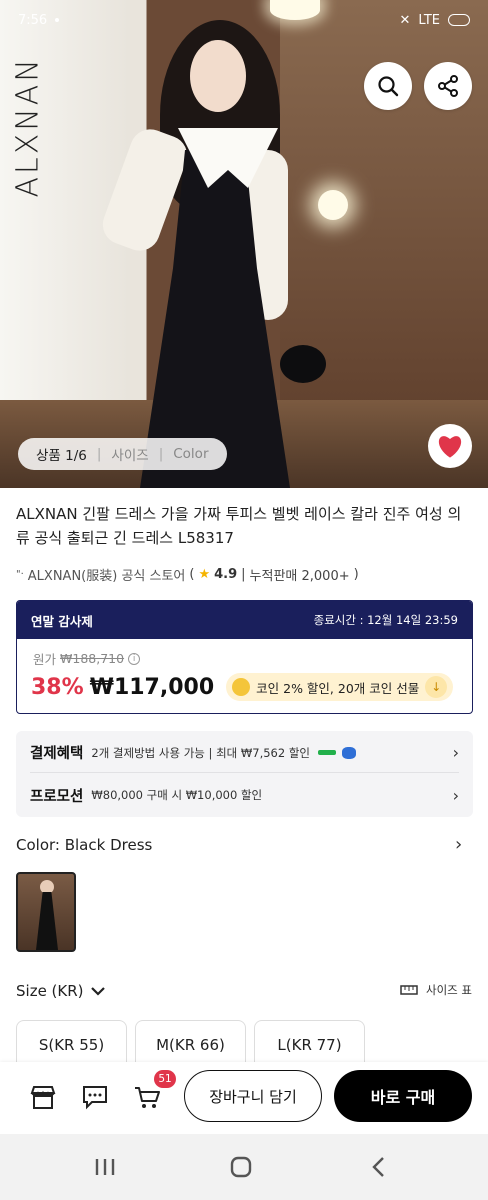 The width and height of the screenshot is (488, 1200). Describe the element at coordinates (356, 574) in the screenshot. I see `paren-close: )` at that location.